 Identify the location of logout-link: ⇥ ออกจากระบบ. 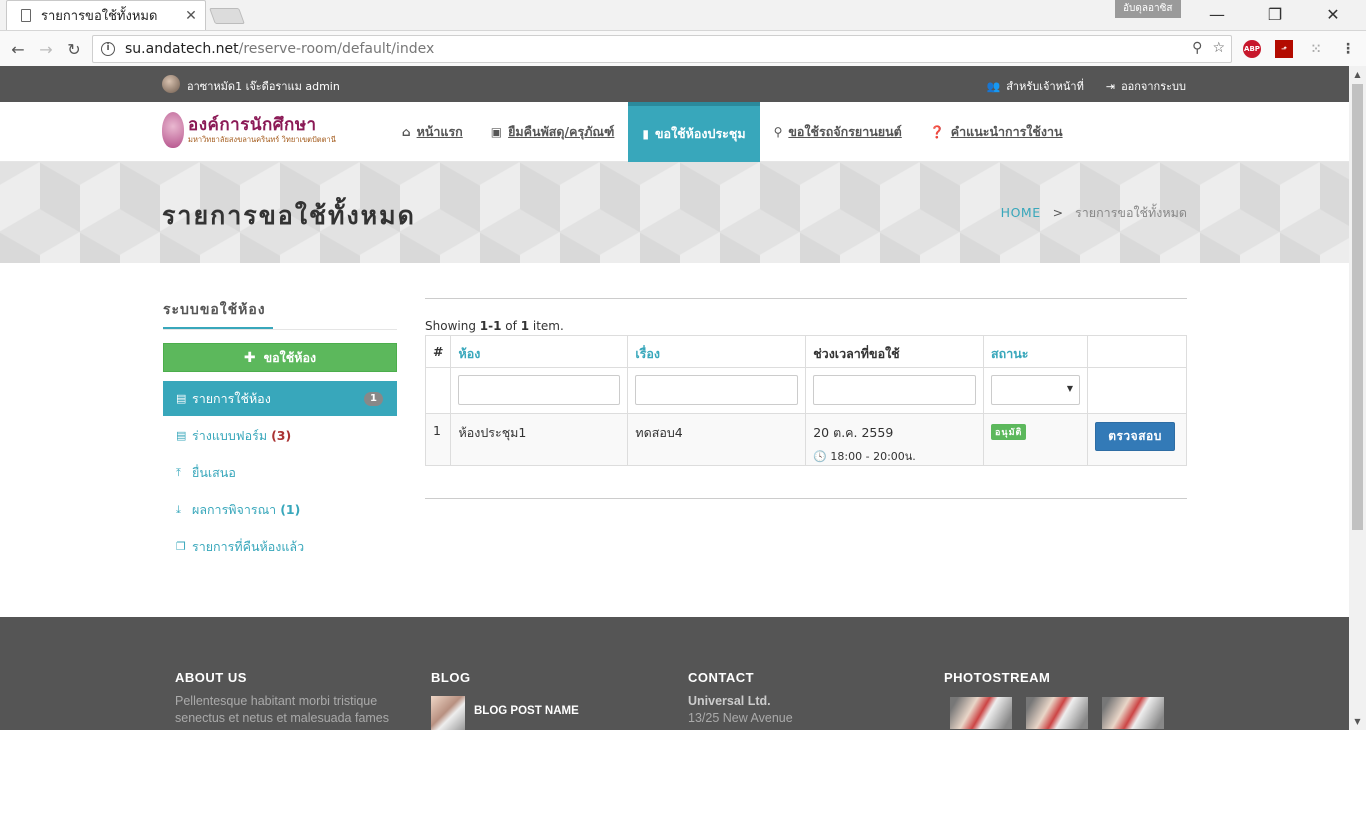
(1146, 86).